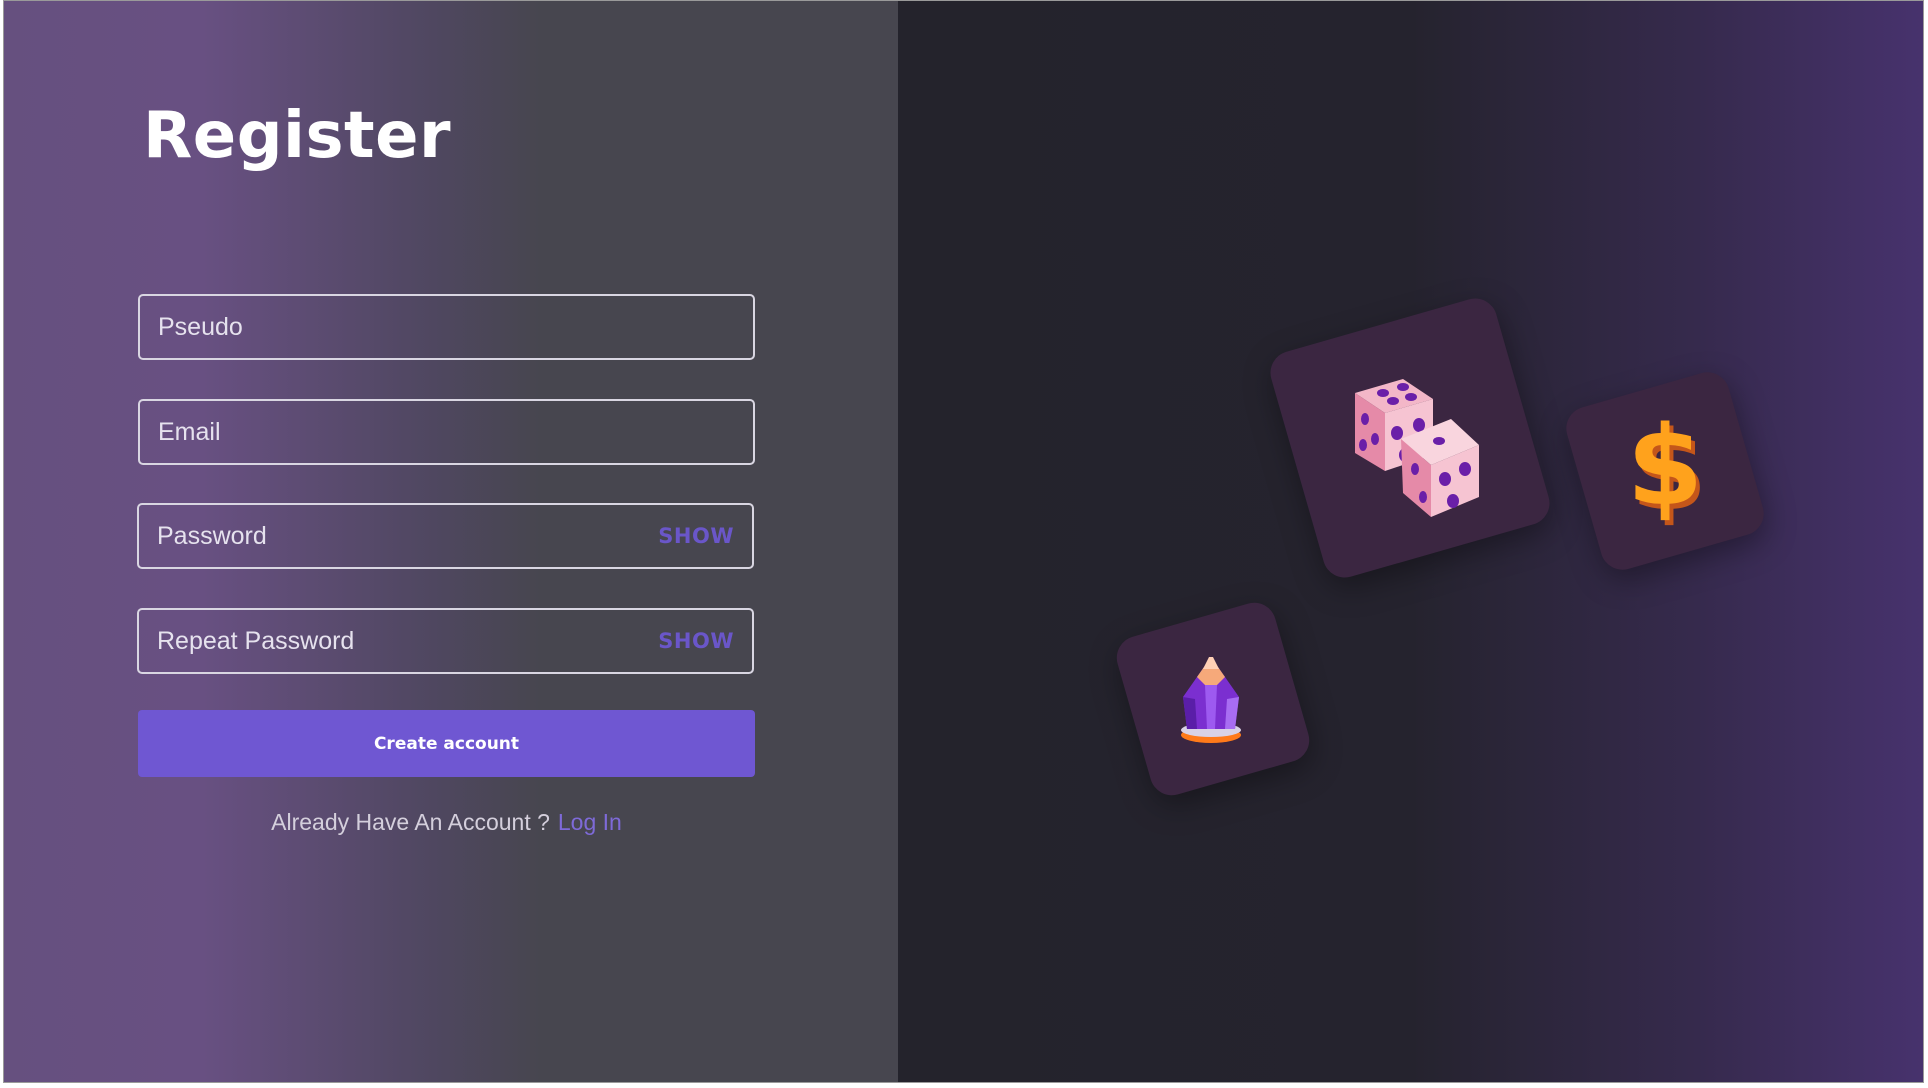 Image resolution: width=1928 pixels, height=1088 pixels. I want to click on dollar-card: $ $, so click(1665, 471).